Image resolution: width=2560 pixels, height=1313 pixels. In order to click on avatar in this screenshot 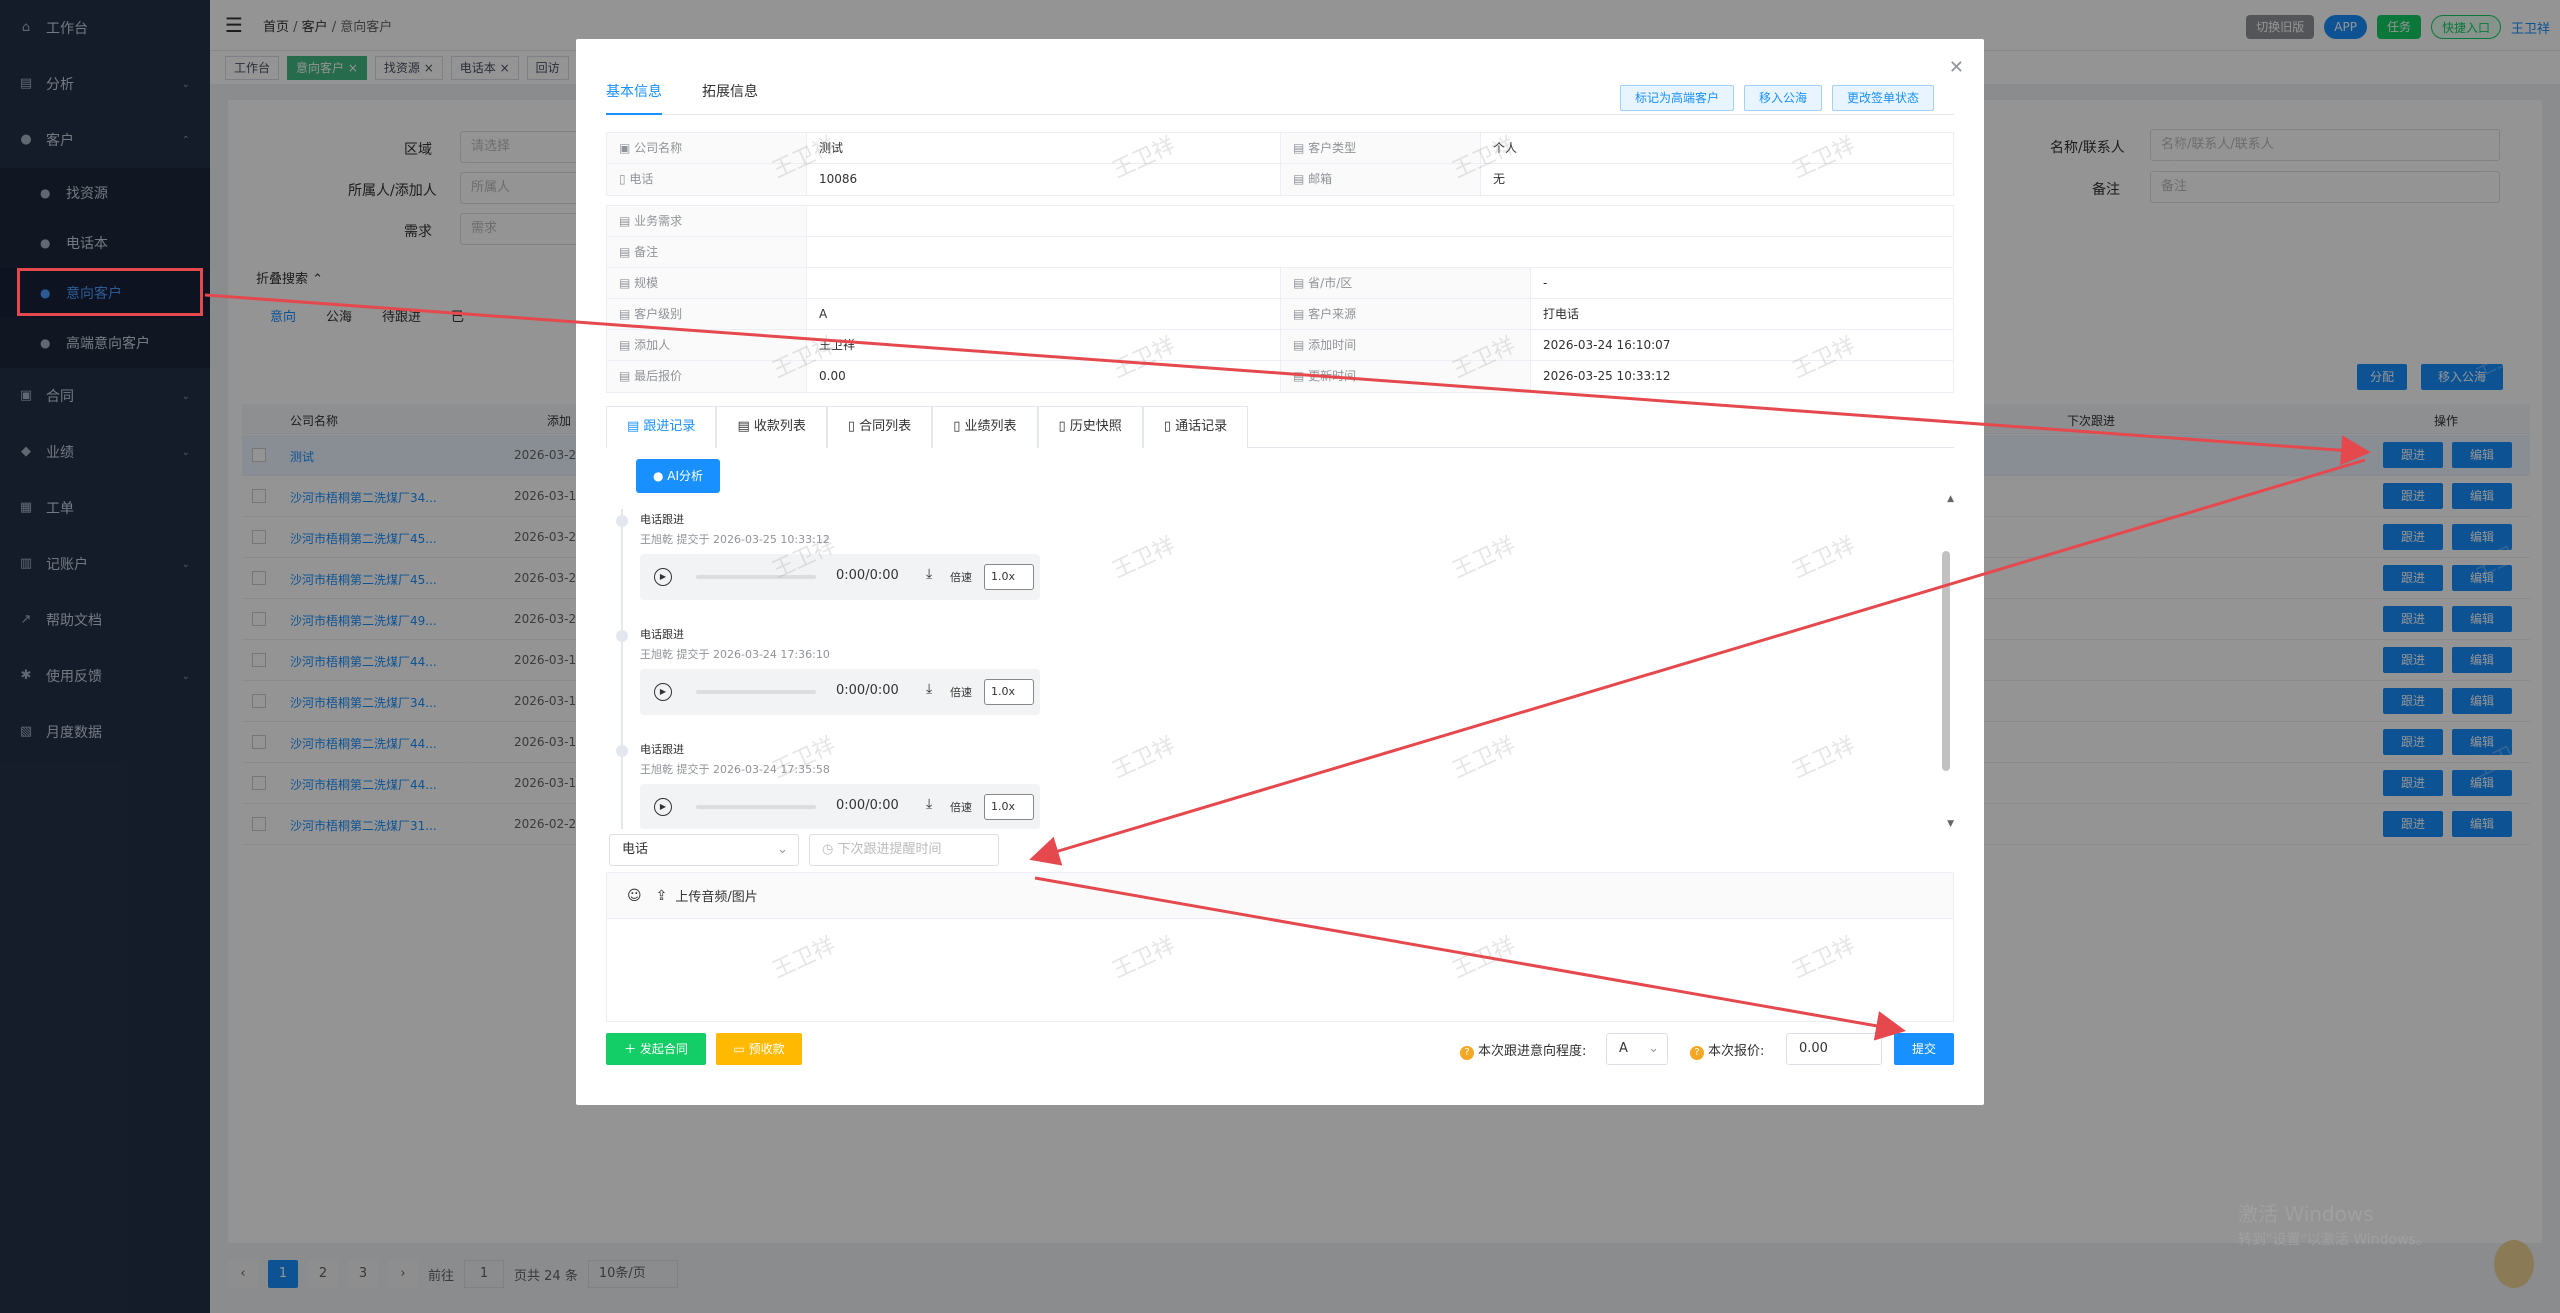, I will do `click(2514, 1264)`.